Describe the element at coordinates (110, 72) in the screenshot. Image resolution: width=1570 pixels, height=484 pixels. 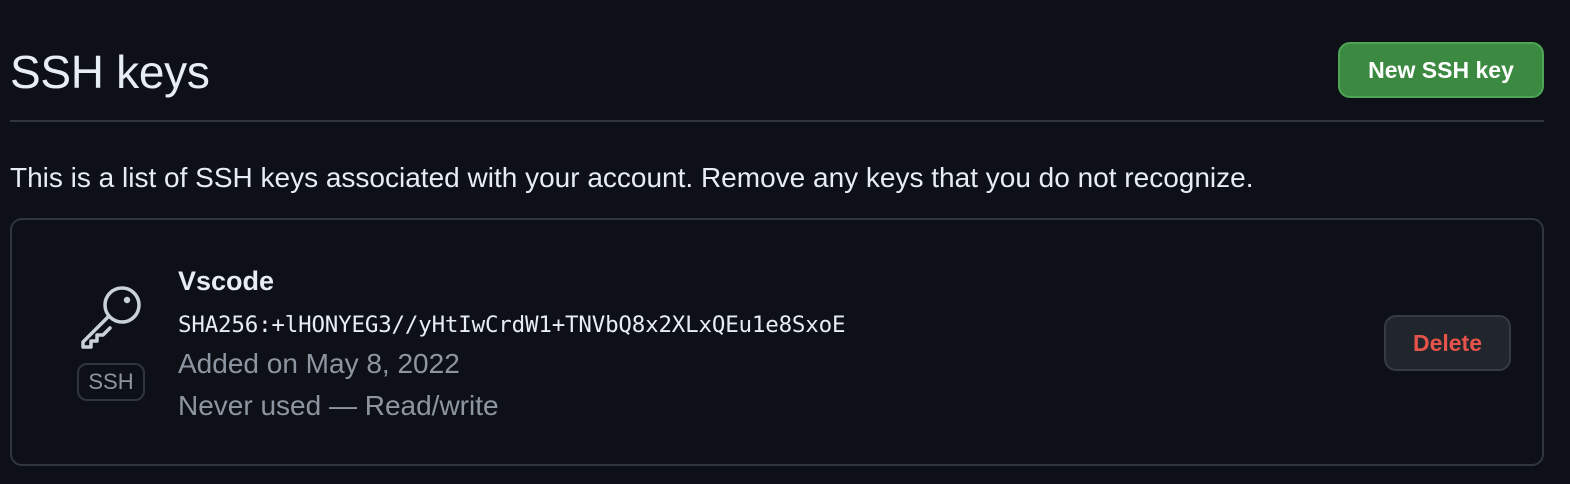
I see `page-title: SSH keys` at that location.